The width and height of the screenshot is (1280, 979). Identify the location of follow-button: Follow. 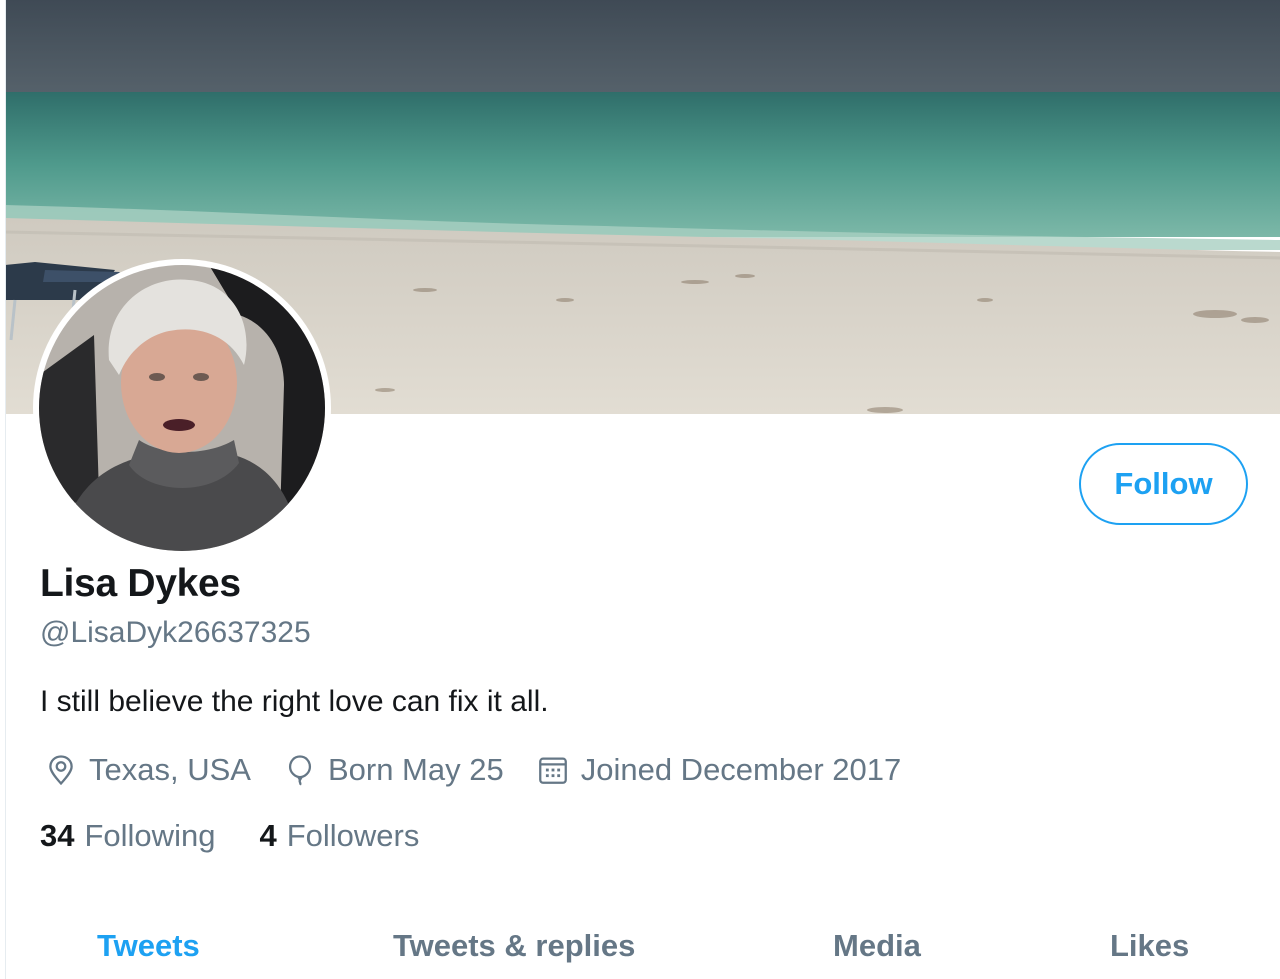
(1163, 484).